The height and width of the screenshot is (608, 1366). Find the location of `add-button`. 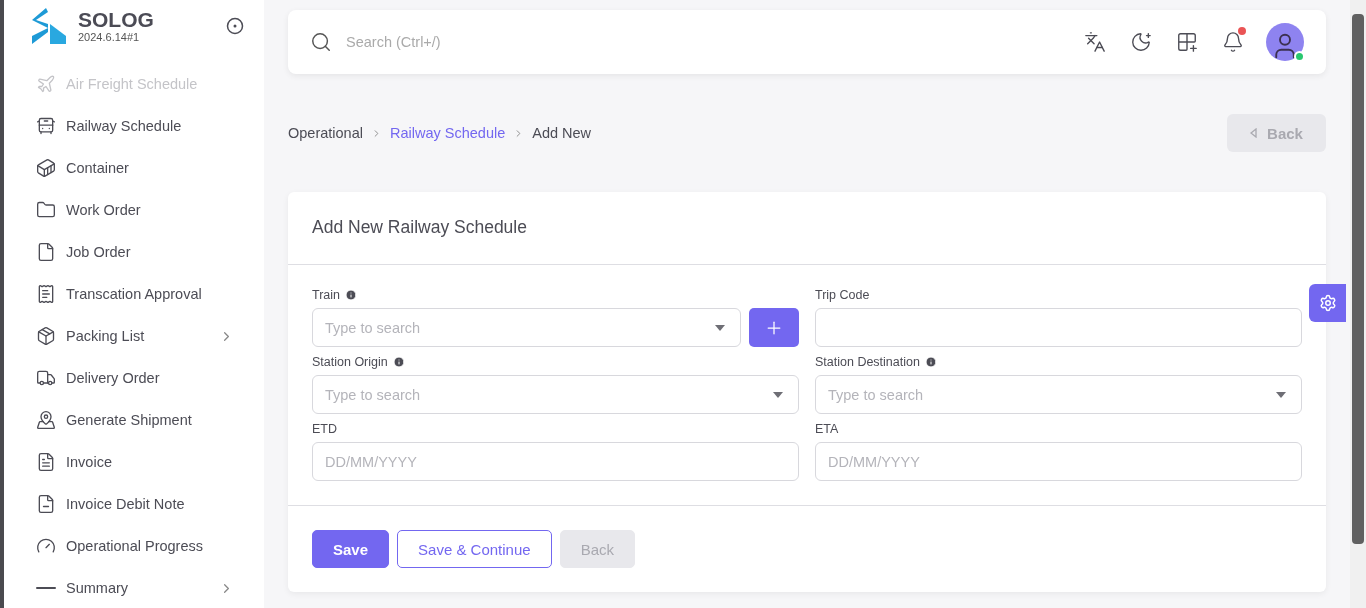

add-button is located at coordinates (774, 327).